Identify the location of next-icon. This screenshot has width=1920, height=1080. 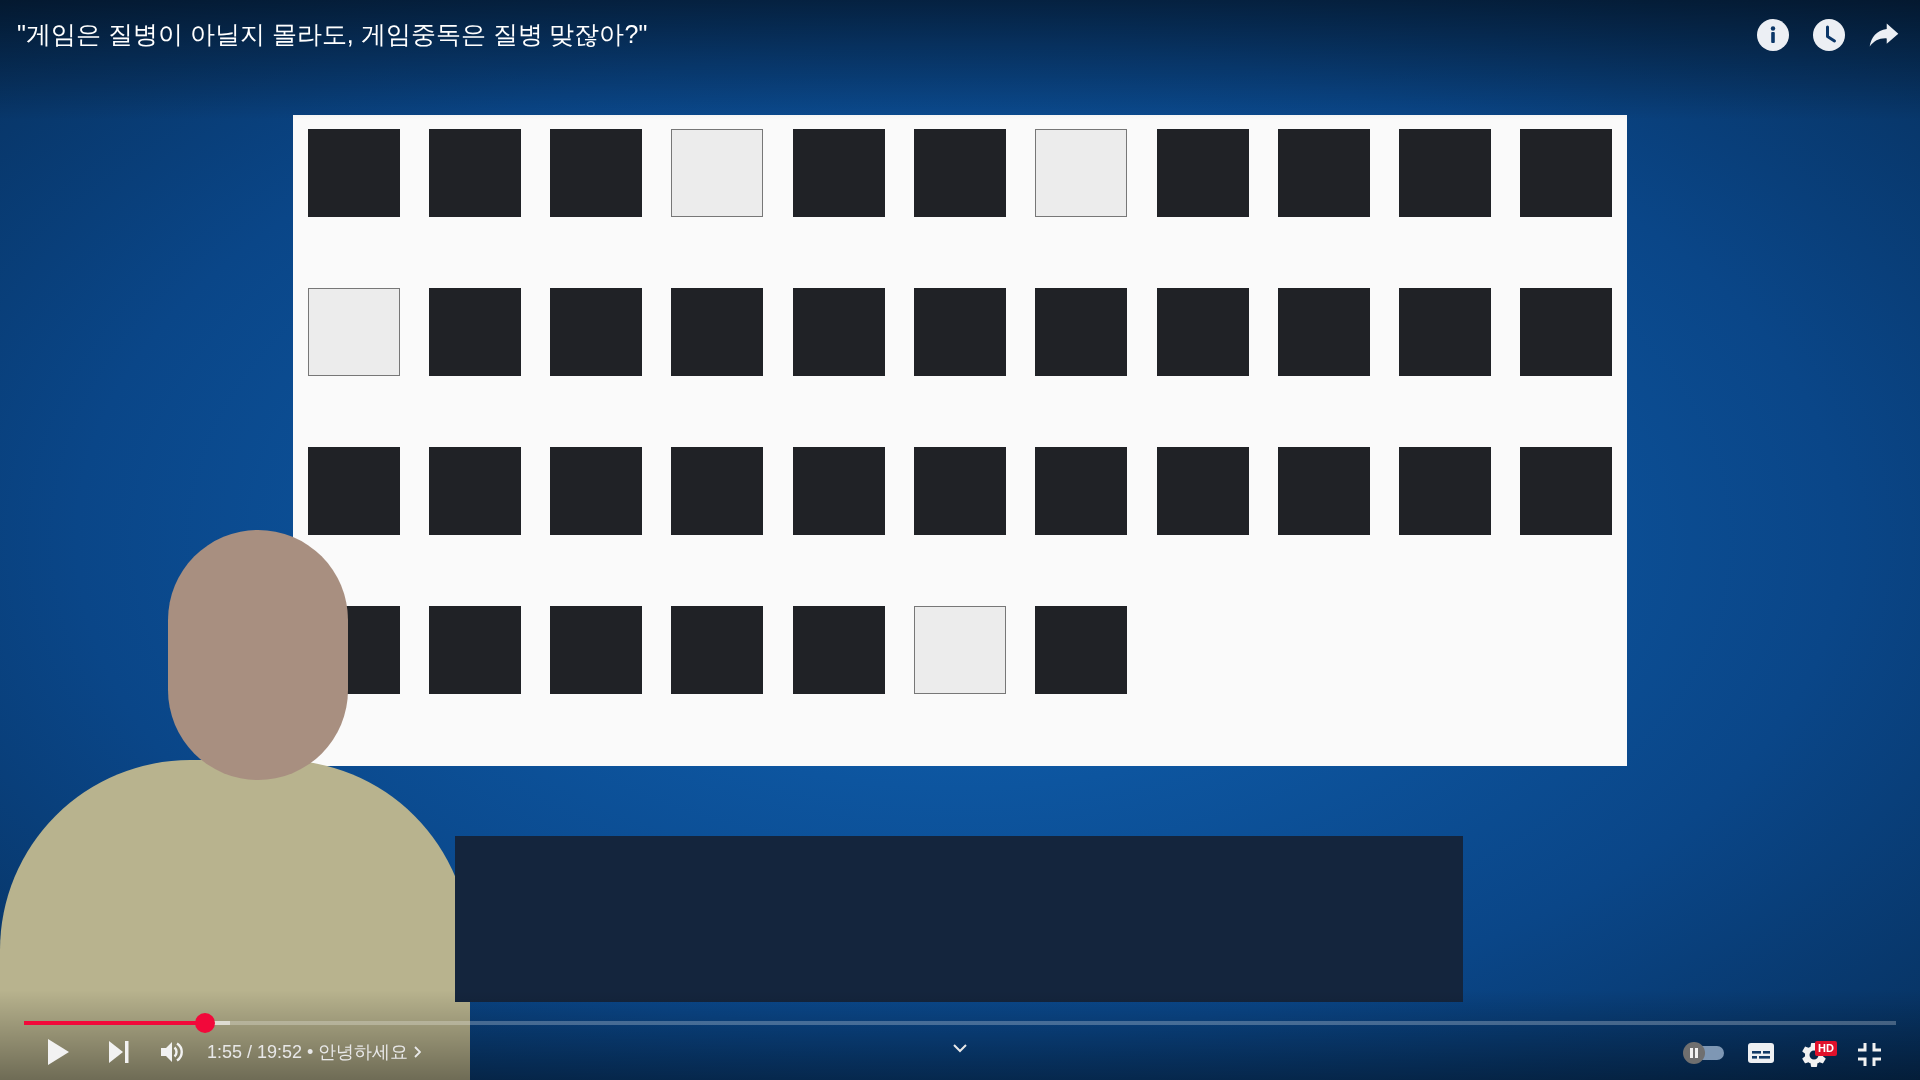
(119, 1052).